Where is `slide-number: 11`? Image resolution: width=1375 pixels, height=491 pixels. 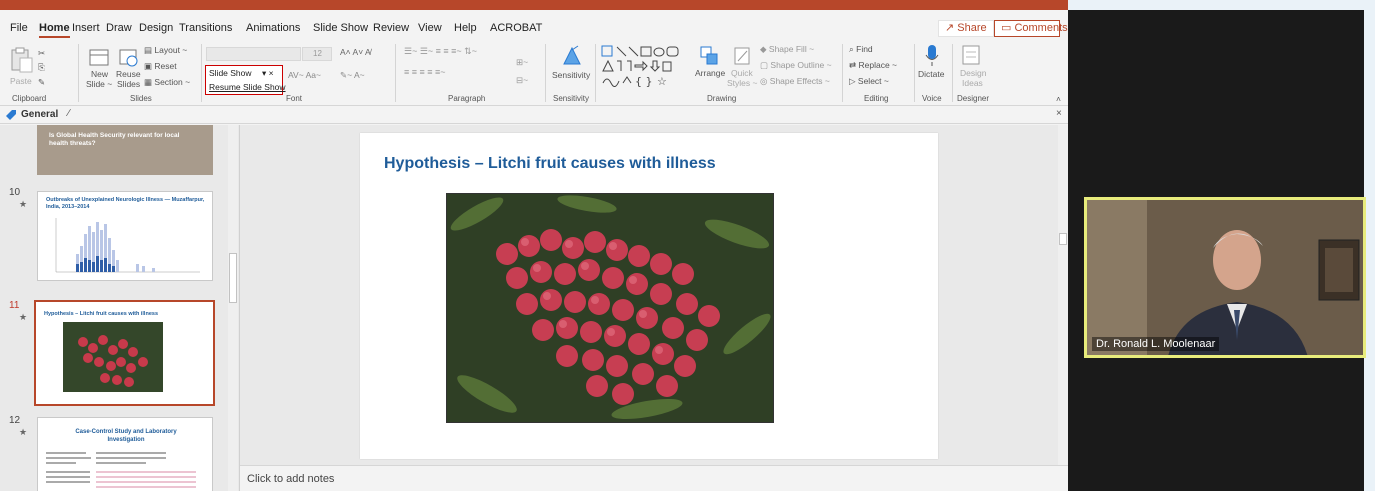 slide-number: 11 is located at coordinates (14, 305).